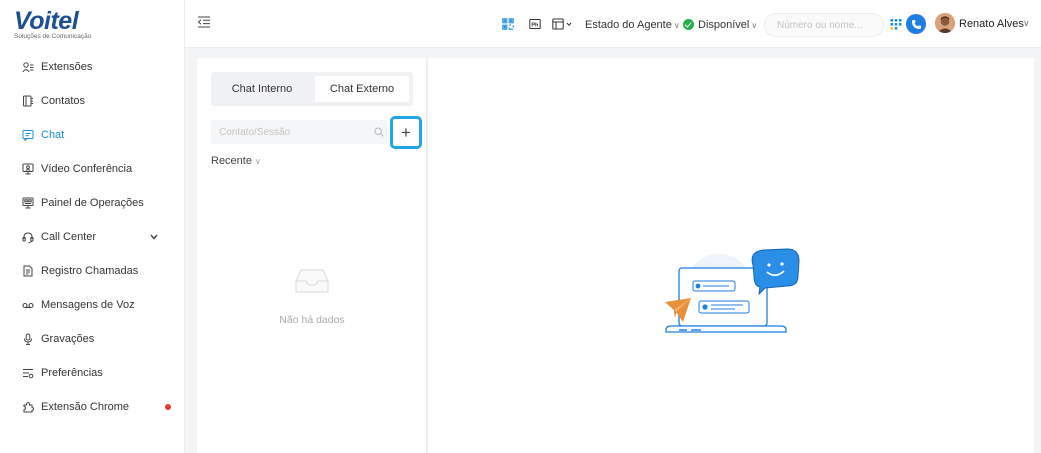 The height and width of the screenshot is (453, 1041). Describe the element at coordinates (688, 24) in the screenshot. I see `available-status-icon` at that location.